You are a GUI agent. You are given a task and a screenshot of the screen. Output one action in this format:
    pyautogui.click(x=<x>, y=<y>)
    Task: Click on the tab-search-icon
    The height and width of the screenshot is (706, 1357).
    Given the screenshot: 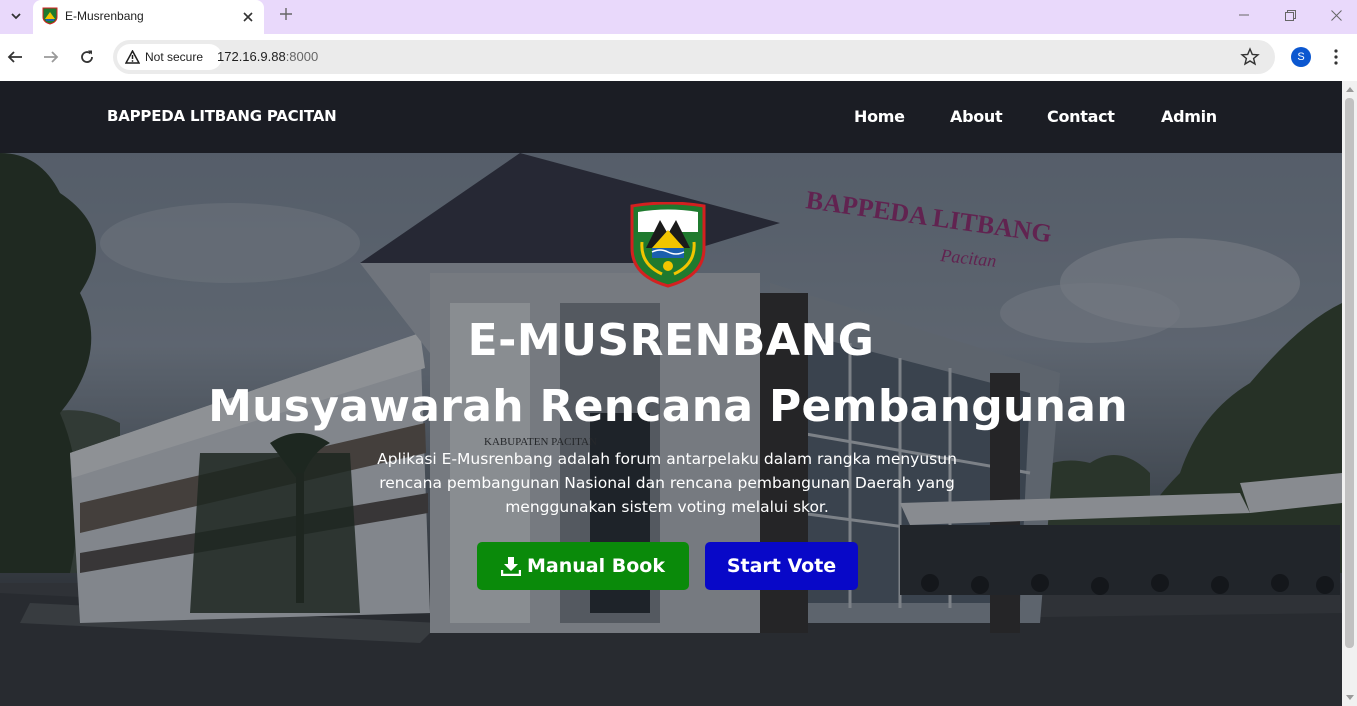 What is the action you would take?
    pyautogui.click(x=16, y=16)
    